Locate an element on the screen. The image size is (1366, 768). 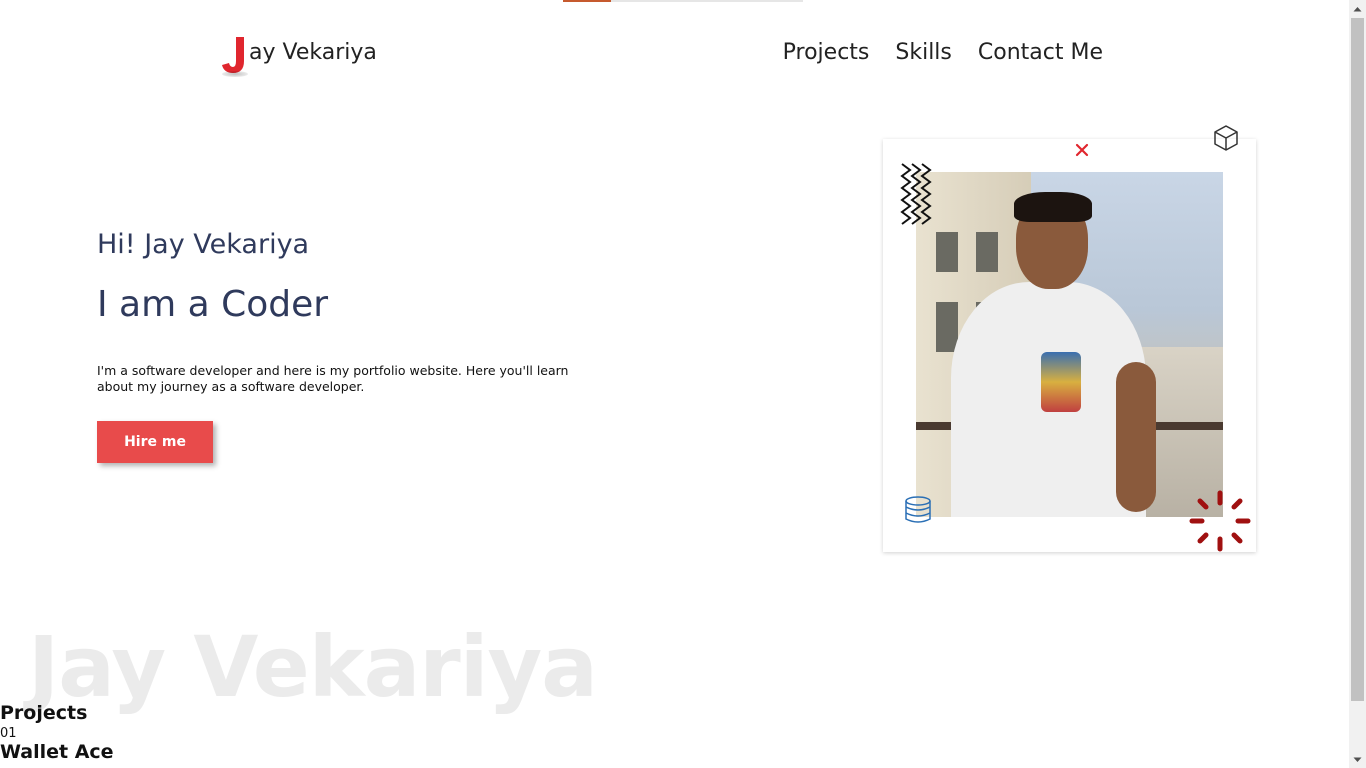
projects-section-title: Projects is located at coordinates (44, 713).